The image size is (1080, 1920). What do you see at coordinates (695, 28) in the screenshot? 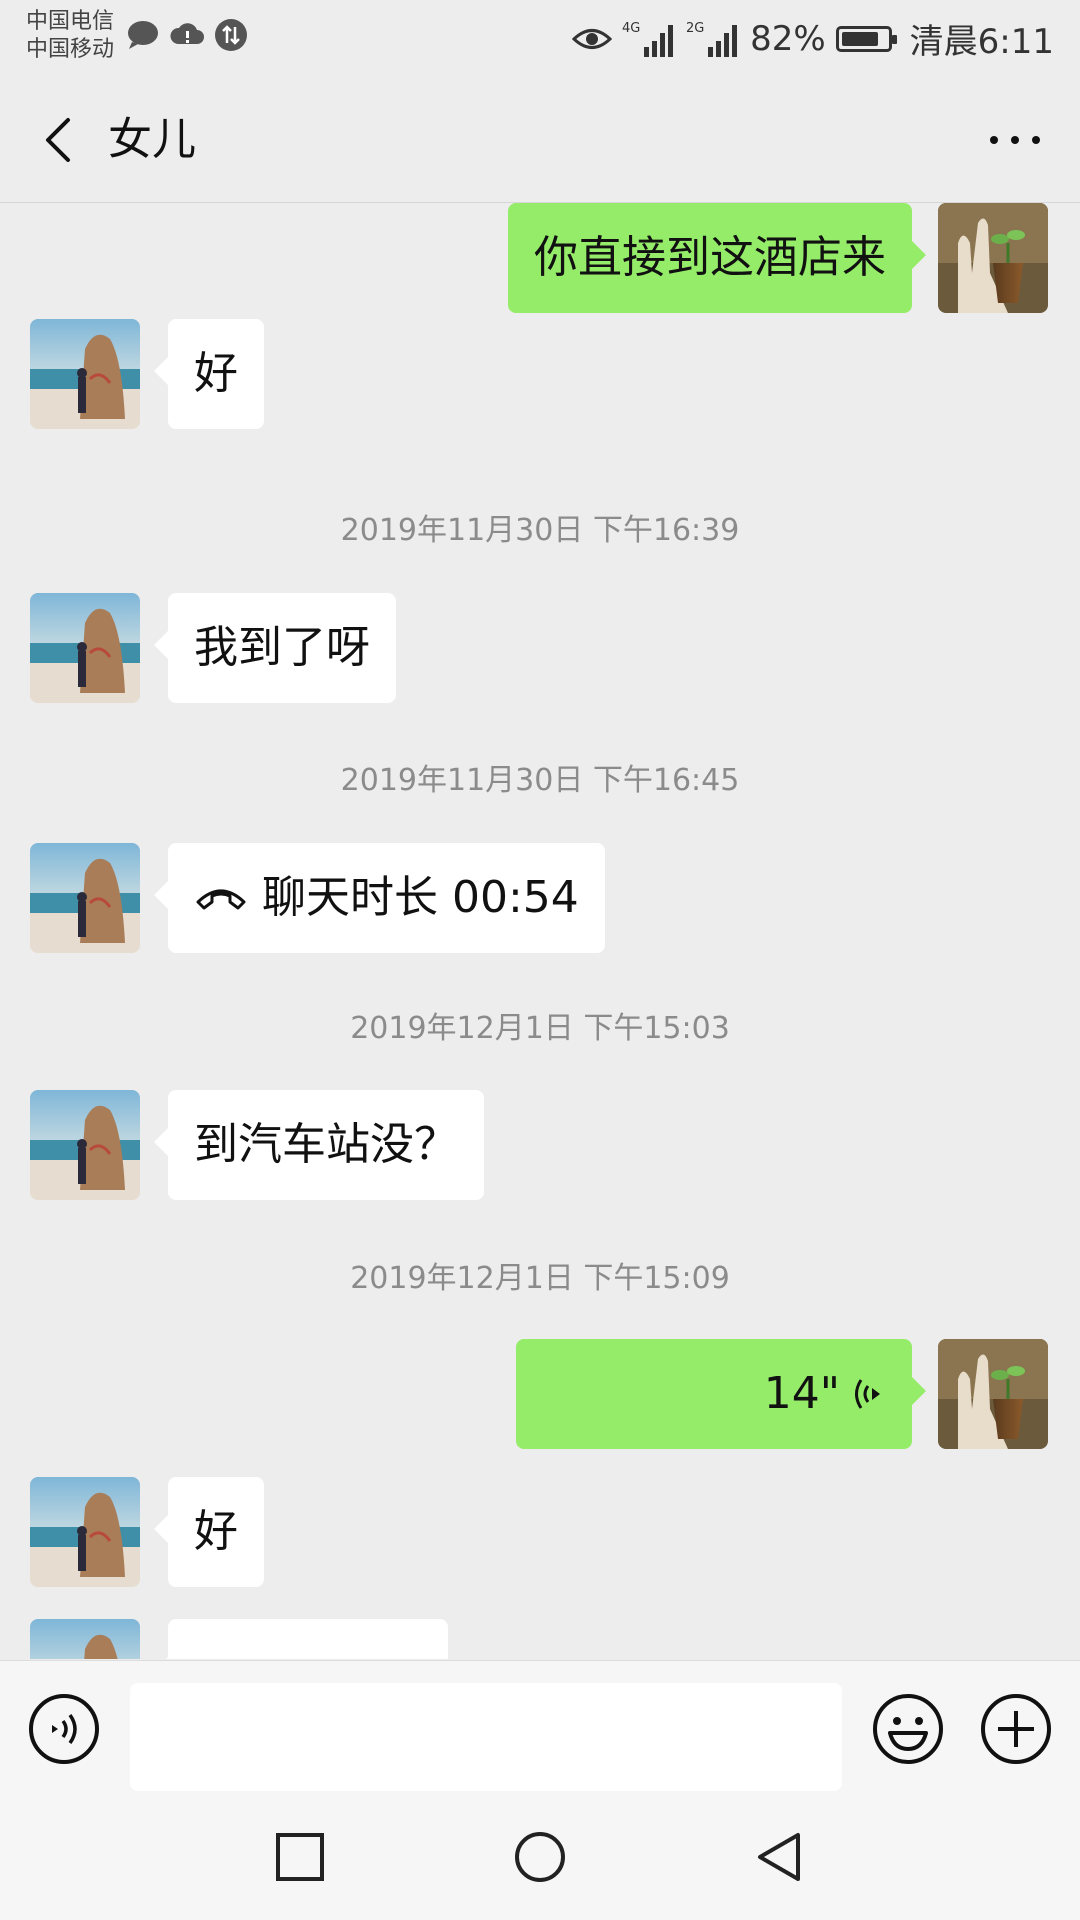
I see `svg-text: 2G` at bounding box center [695, 28].